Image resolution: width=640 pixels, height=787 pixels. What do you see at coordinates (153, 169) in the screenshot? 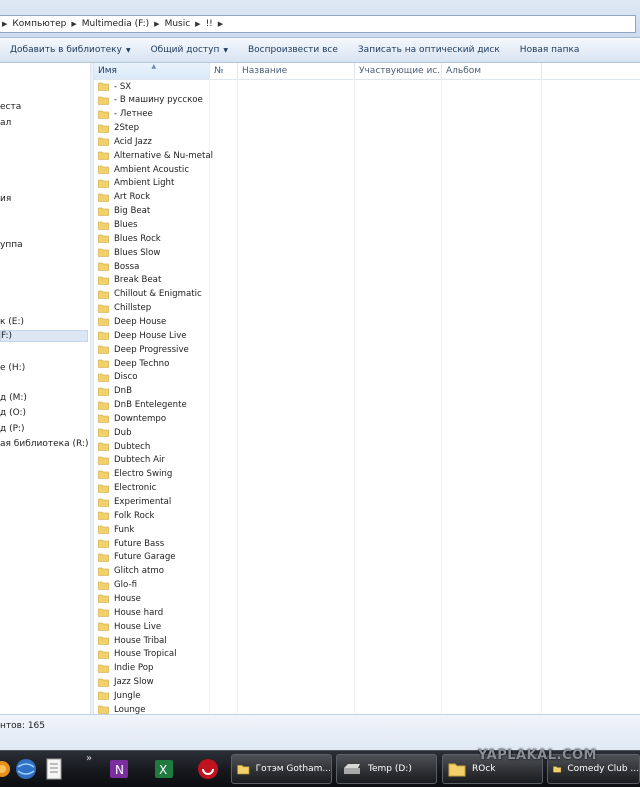
I see `folder-row: Ambient Acoustic` at bounding box center [153, 169].